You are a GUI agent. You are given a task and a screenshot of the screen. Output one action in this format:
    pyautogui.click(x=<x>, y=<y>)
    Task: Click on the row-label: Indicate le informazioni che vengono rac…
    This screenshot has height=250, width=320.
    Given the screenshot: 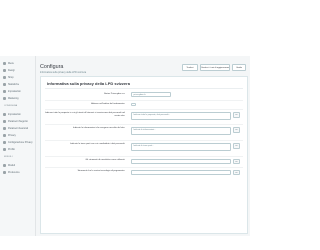 What is the action you would take?
    pyautogui.click(x=99, y=128)
    